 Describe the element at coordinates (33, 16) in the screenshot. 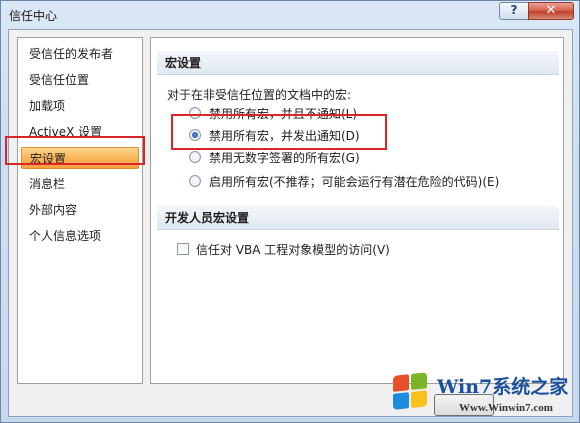

I see `window-title: 信任中心` at that location.